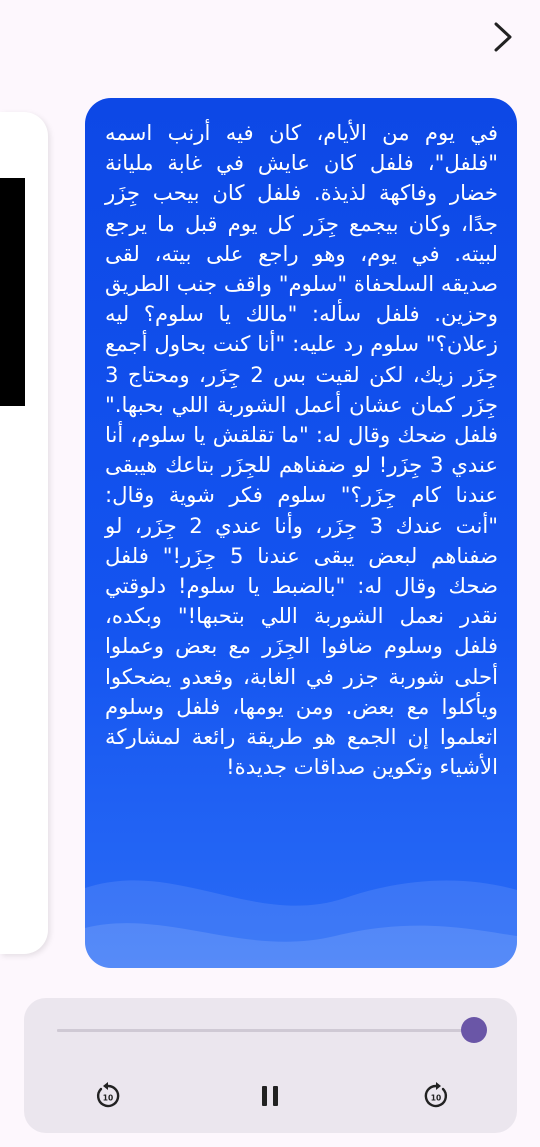  Describe the element at coordinates (474, 1030) in the screenshot. I see `progress-thumb` at that location.